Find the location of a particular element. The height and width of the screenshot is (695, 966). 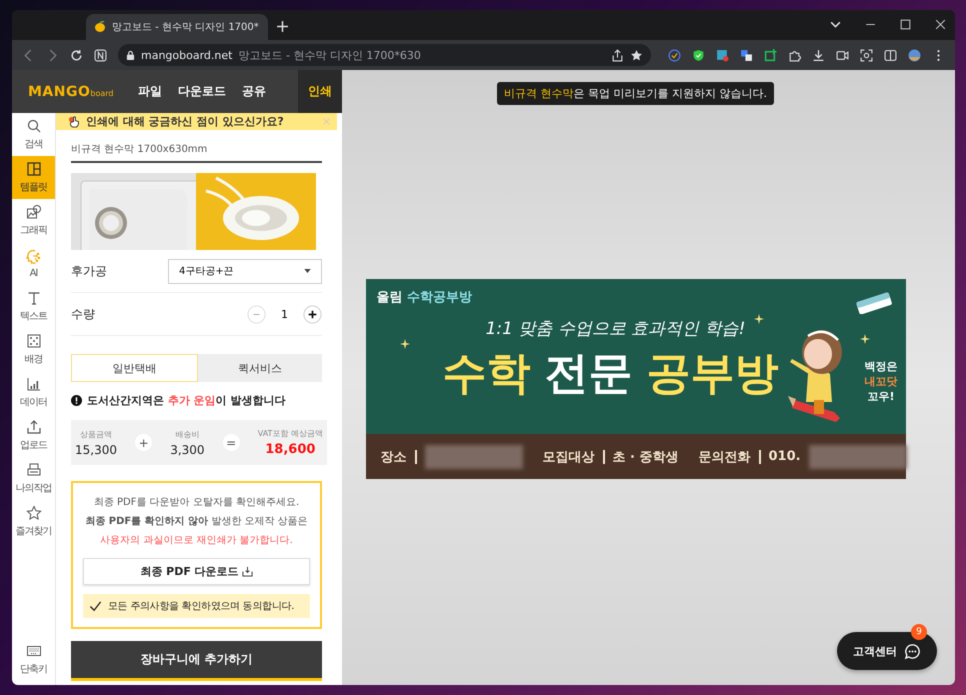

price-value: 18,600 is located at coordinates (290, 449).